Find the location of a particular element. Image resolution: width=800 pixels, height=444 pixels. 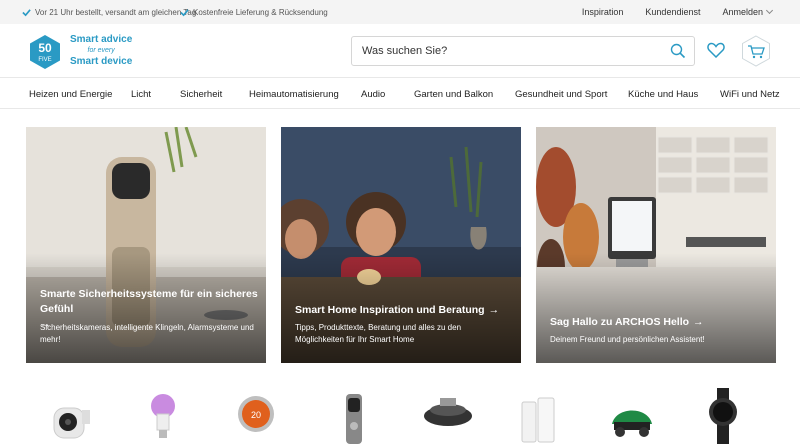

nav-item-garten: Garten und Balkon is located at coordinates (453, 94).